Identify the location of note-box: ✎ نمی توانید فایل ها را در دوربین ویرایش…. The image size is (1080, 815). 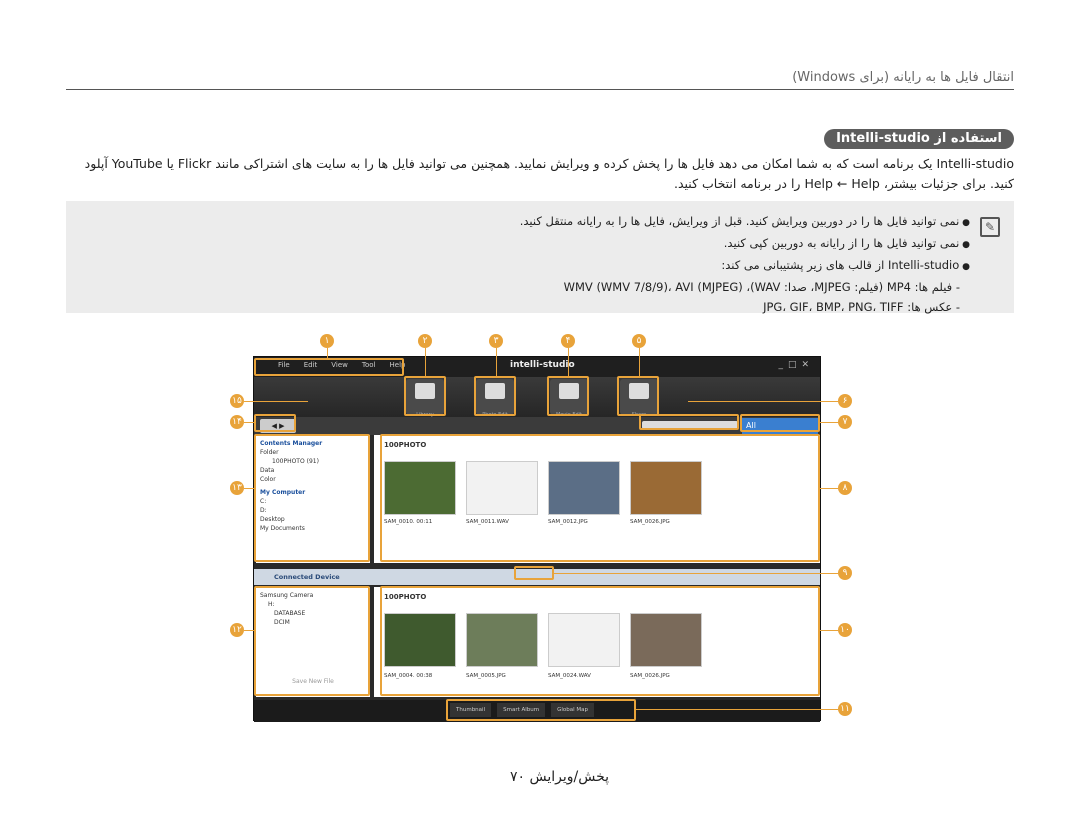
(540, 257).